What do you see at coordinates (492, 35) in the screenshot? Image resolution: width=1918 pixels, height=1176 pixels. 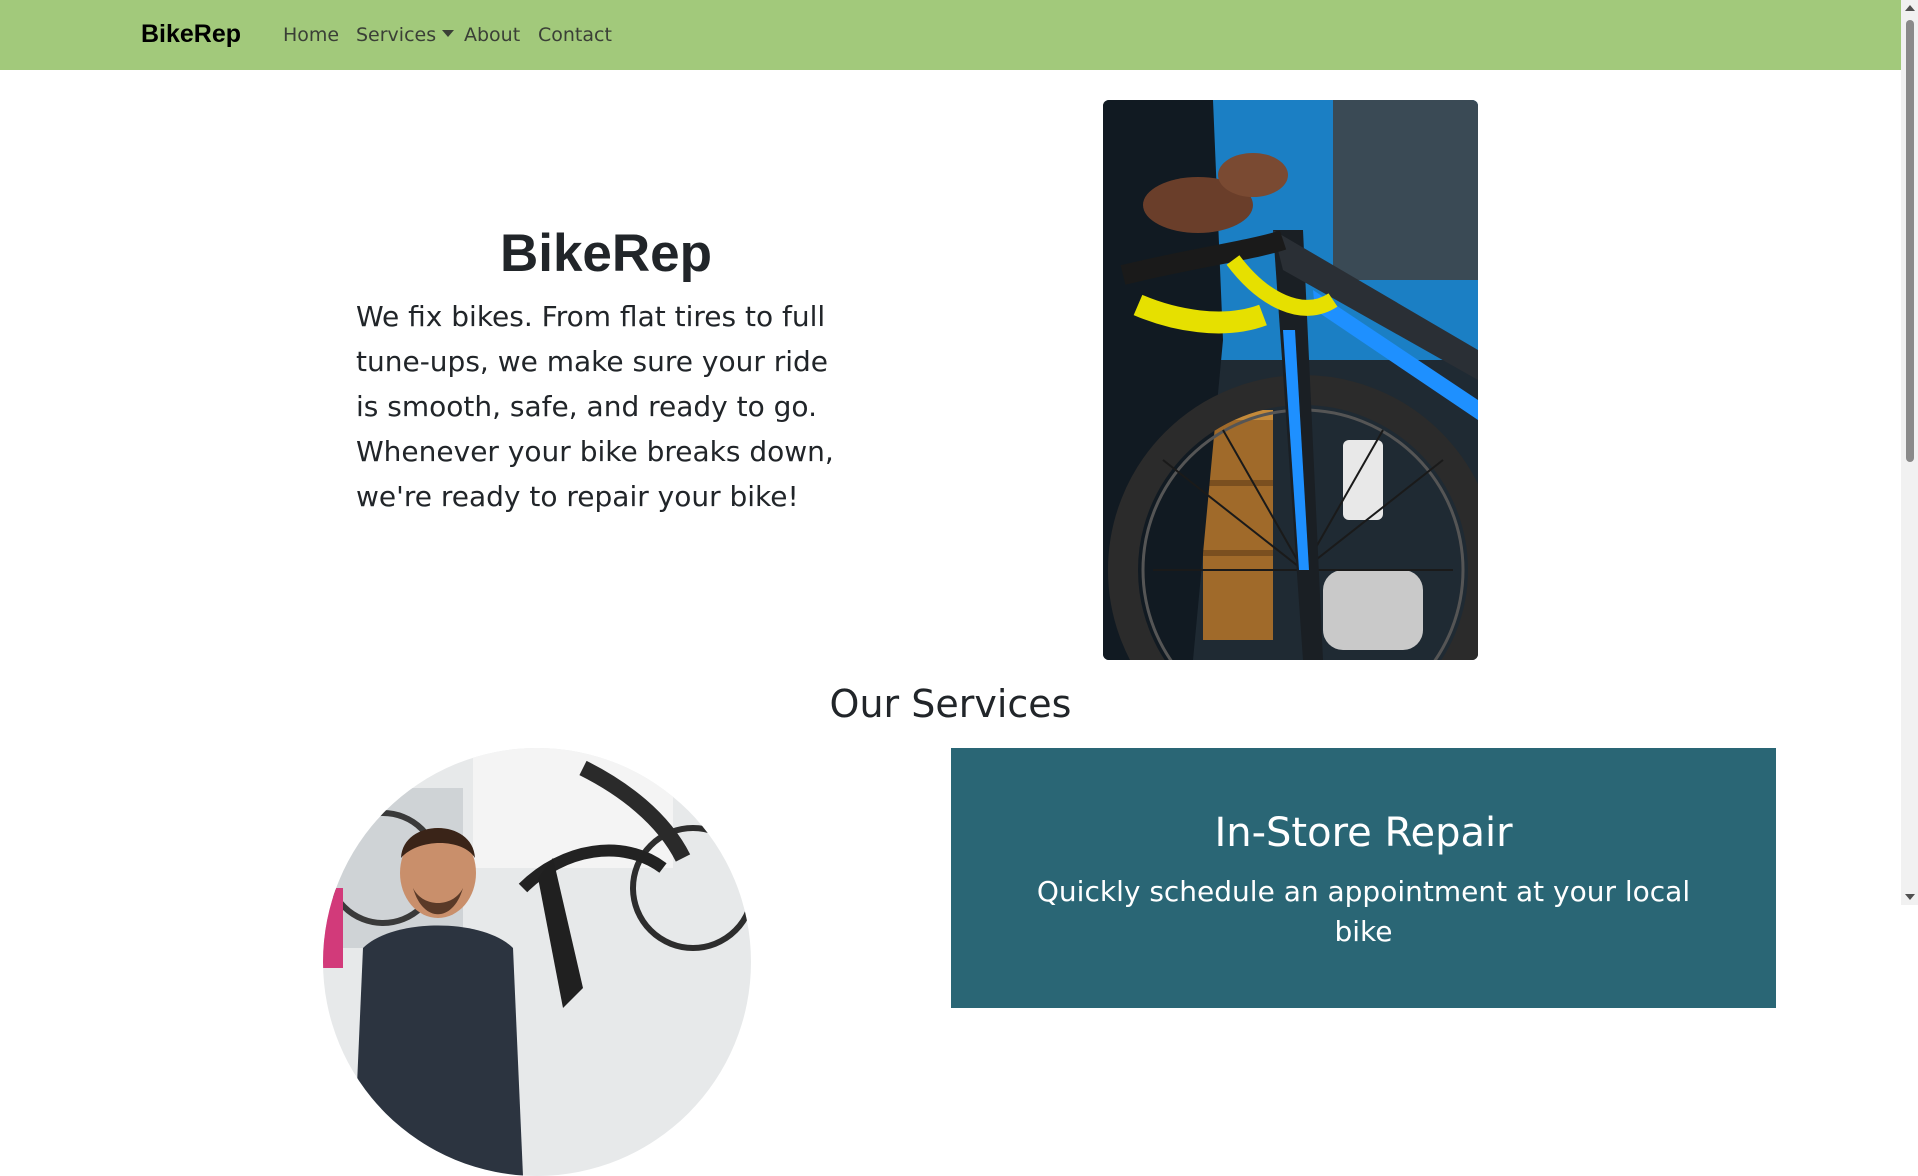 I see `nav-about-link: About` at bounding box center [492, 35].